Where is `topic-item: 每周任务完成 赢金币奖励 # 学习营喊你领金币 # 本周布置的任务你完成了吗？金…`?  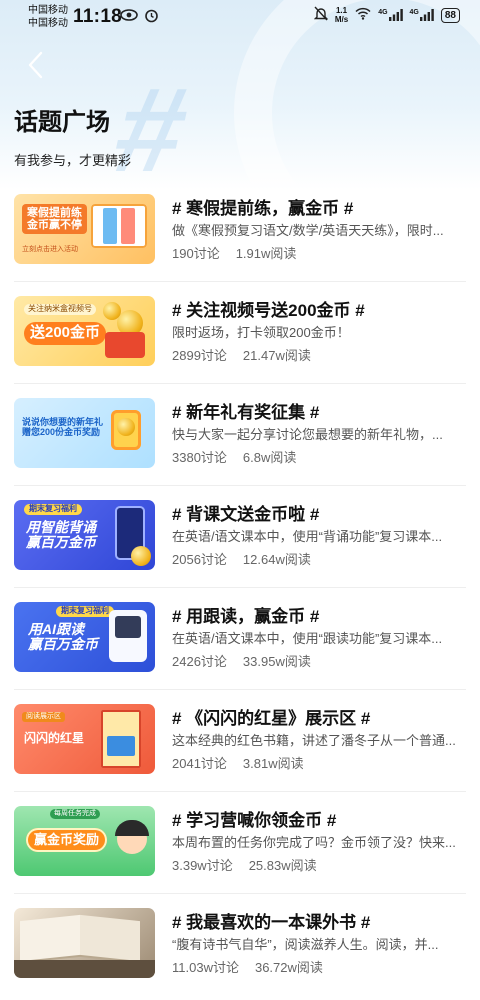 topic-item: 每周任务完成 赢金币奖励 # 学习营喊你领金币 # 本周布置的任务你完成了吗？金… is located at coordinates (240, 843).